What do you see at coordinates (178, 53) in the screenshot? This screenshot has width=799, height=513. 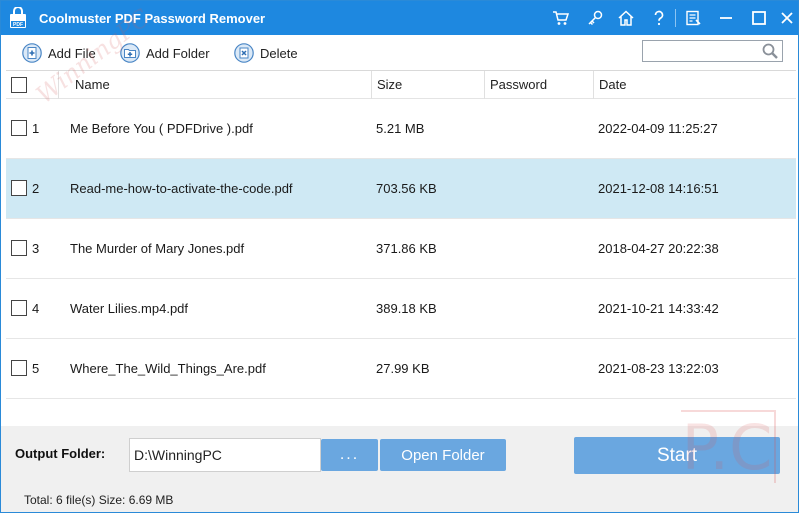 I see `add-folder-label: Add Folder` at bounding box center [178, 53].